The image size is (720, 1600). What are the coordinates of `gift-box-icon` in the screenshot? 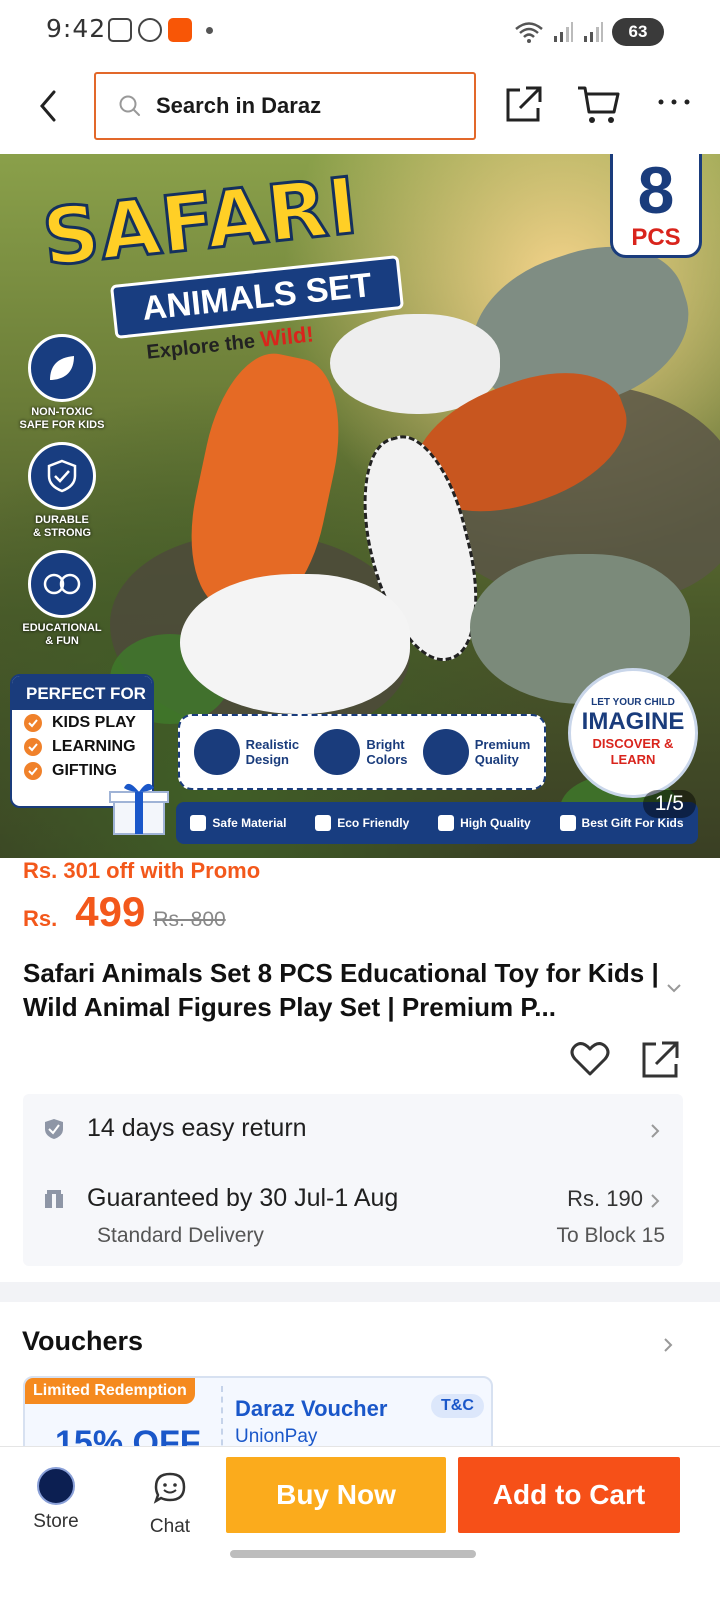 It's located at (139, 809).